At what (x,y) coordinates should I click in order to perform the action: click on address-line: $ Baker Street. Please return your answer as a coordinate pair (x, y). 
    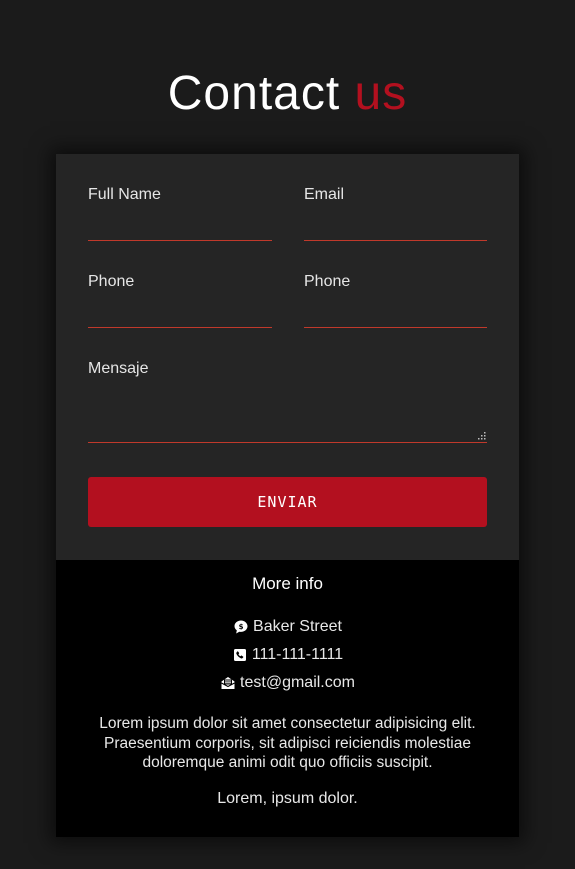
    Looking at the image, I should click on (287, 627).